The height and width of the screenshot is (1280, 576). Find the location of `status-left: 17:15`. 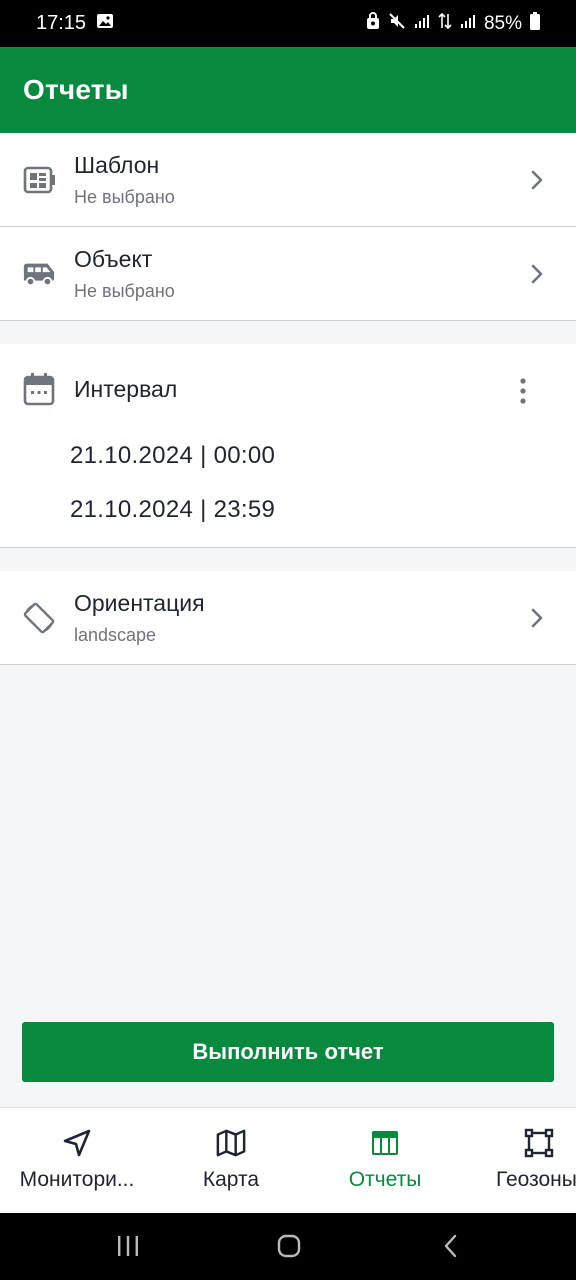

status-left: 17:15 is located at coordinates (75, 23).